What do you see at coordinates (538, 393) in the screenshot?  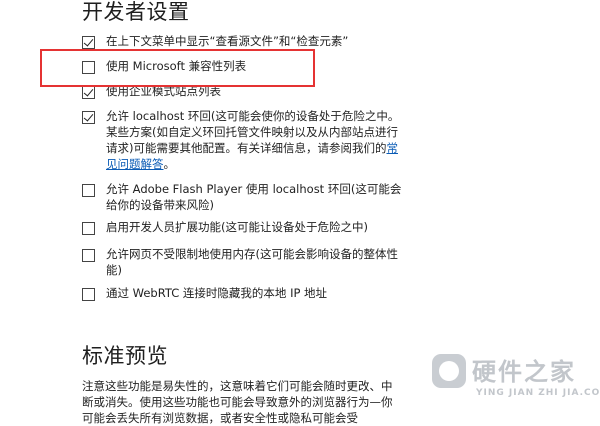 I see `watermark-subtitle: YING JIAN ZHI JIA.COM` at bounding box center [538, 393].